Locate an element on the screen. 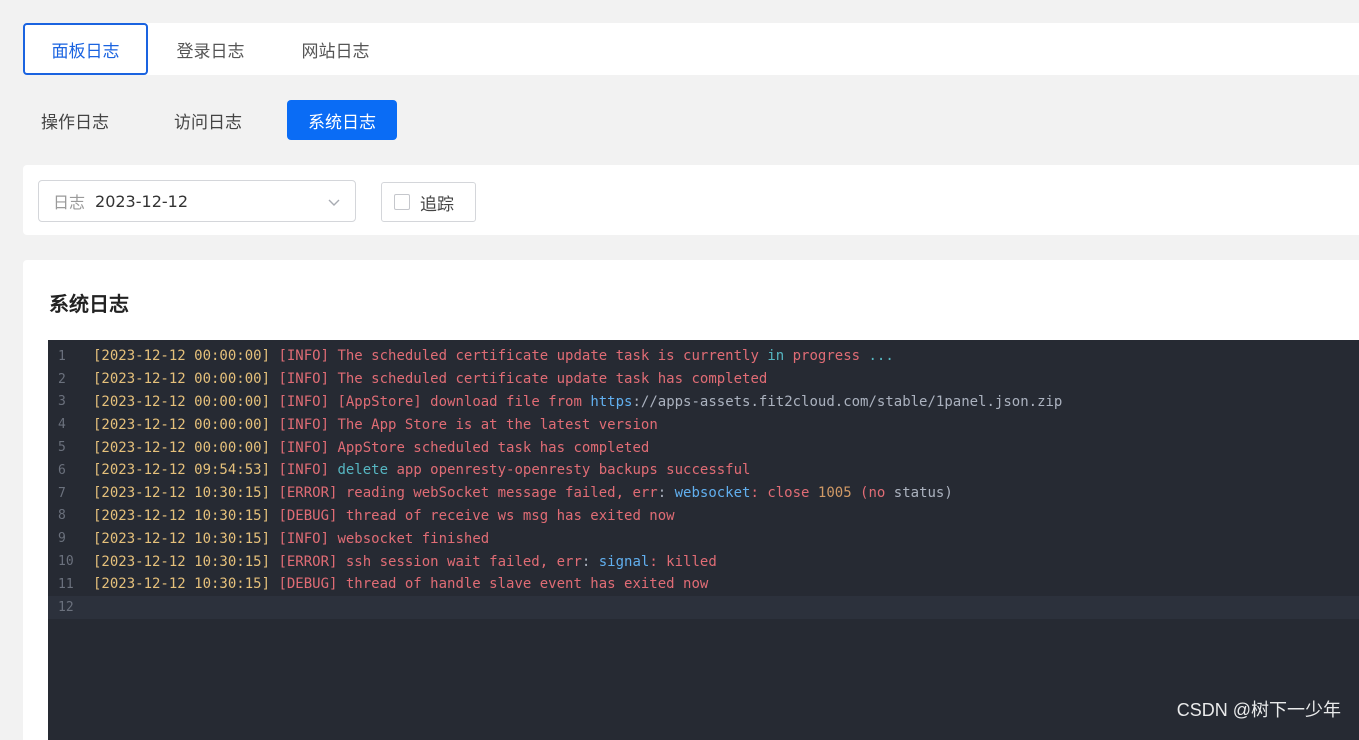  log-token: delete is located at coordinates (362, 470).